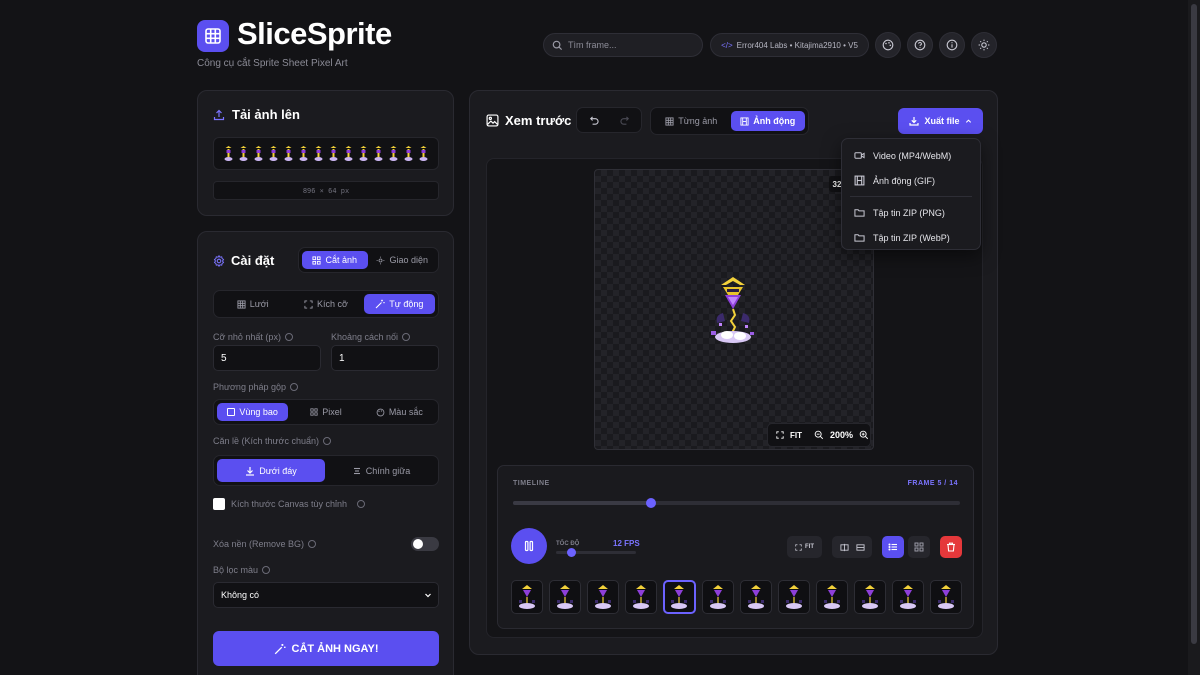 The height and width of the screenshot is (675, 1200). What do you see at coordinates (727, 45) in the screenshot?
I see `code-icon: </>` at bounding box center [727, 45].